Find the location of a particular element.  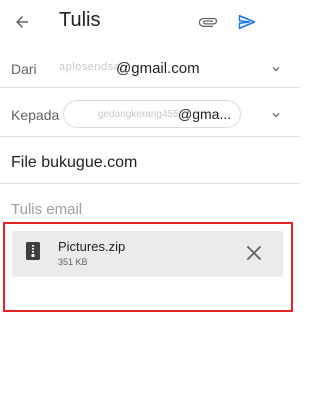

from-expand-button is located at coordinates (276, 69).